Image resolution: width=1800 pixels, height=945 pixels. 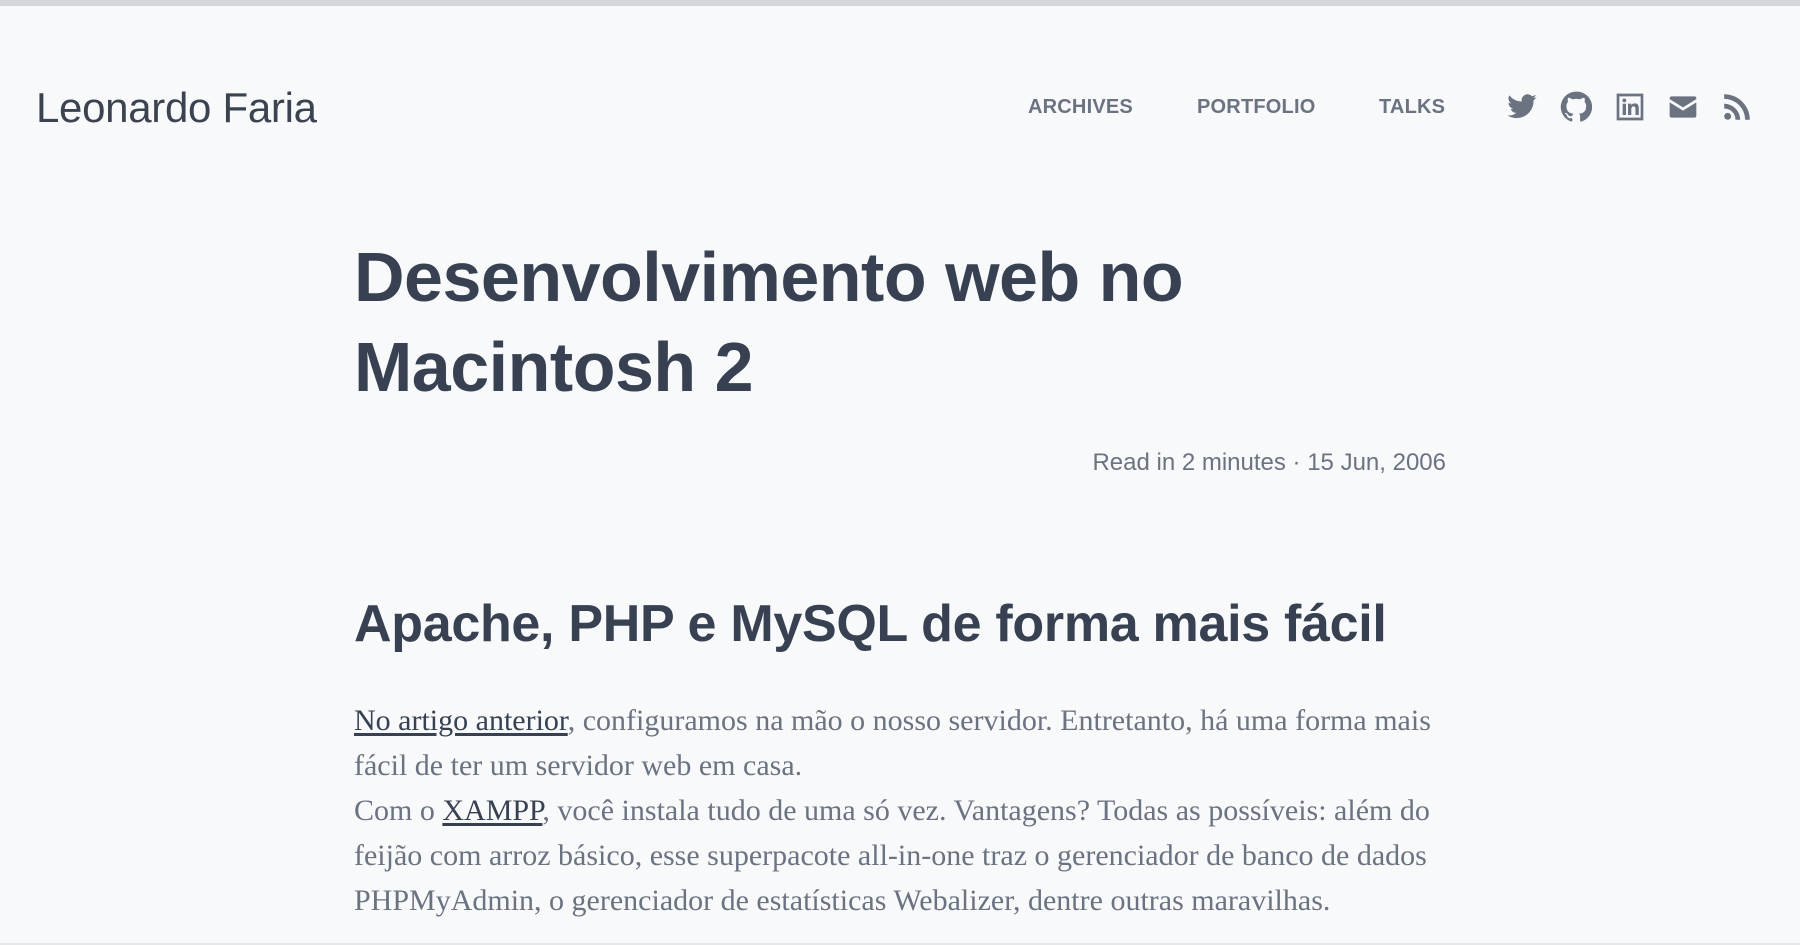 What do you see at coordinates (1737, 107) in the screenshot?
I see `rss-icon` at bounding box center [1737, 107].